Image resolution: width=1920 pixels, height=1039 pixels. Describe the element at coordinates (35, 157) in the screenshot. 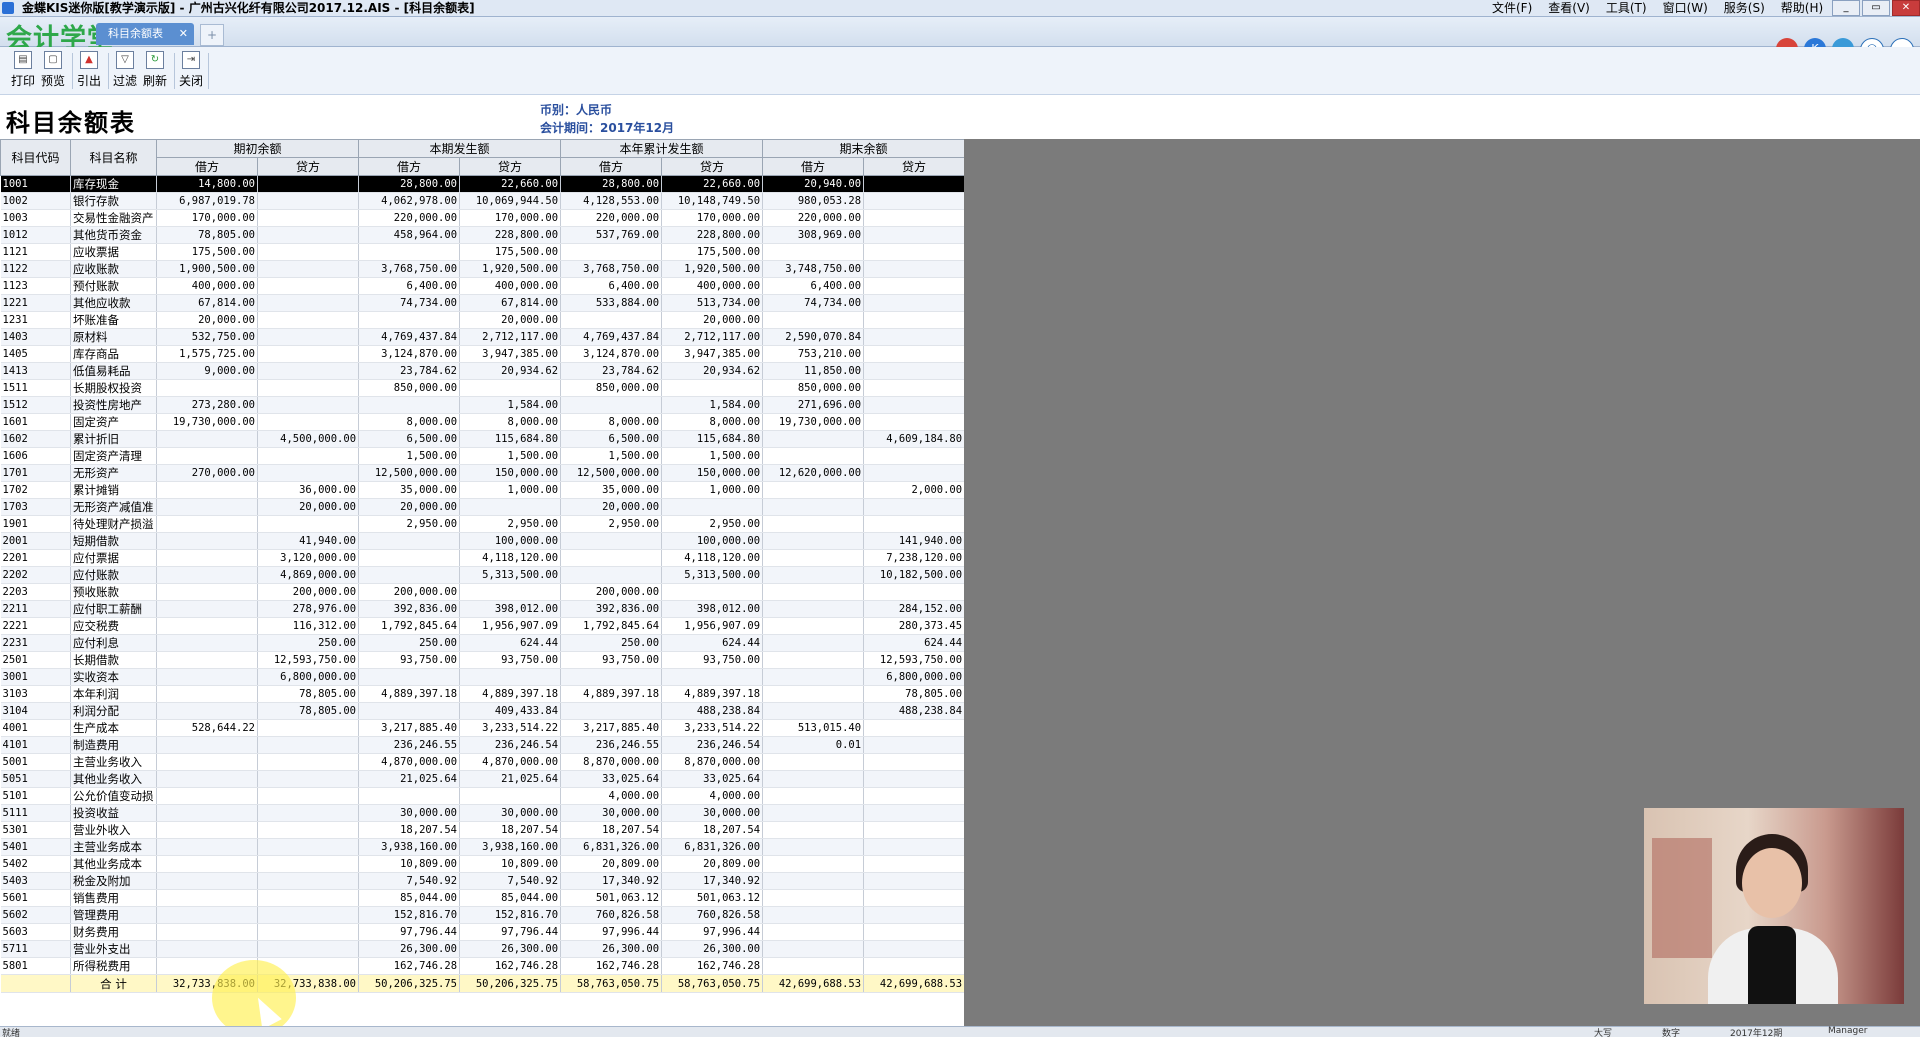

I see `header-code: 科目代码` at that location.